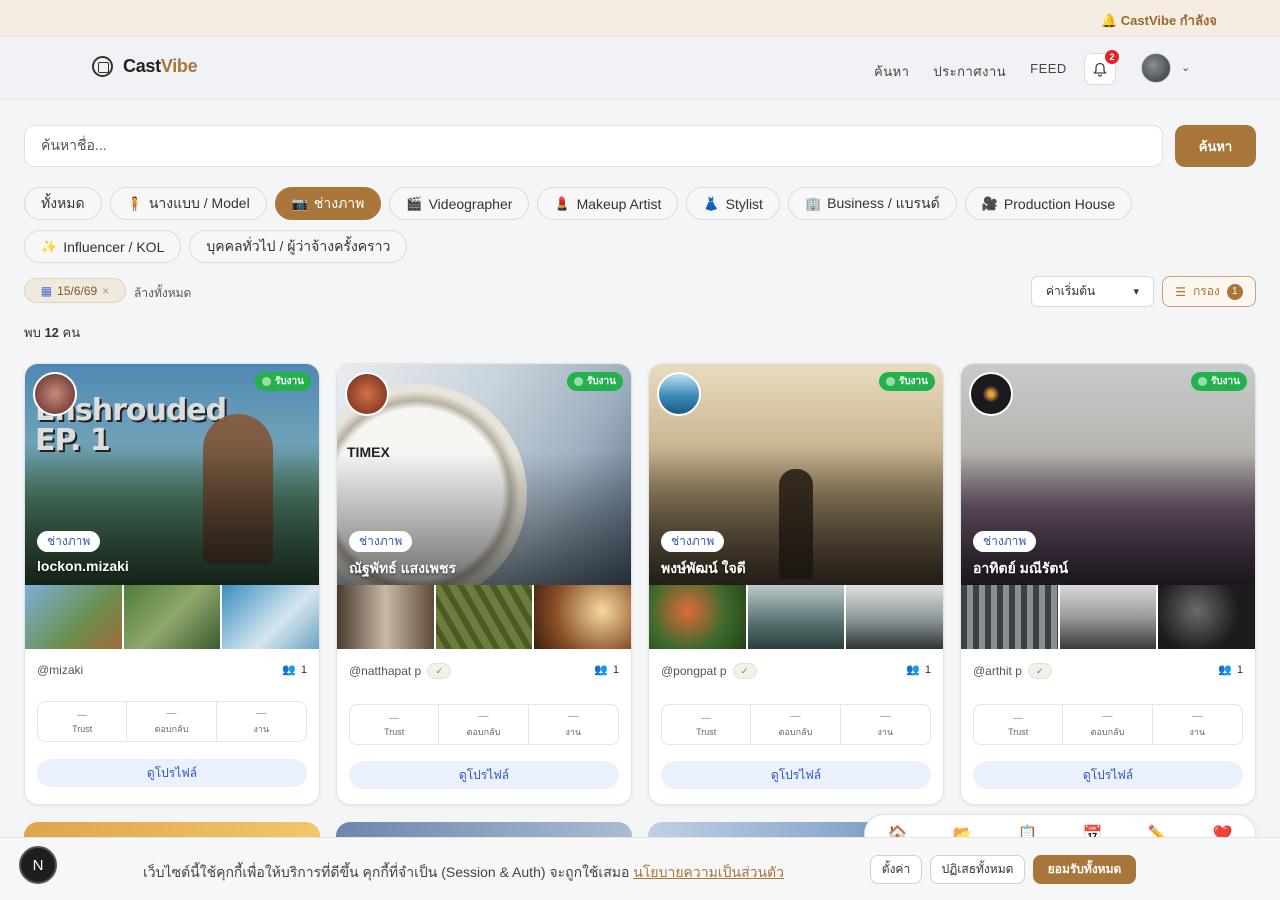  What do you see at coordinates (703, 568) in the screenshot?
I see `profile-name: พงษ์พัฒน์ ใจดี` at bounding box center [703, 568].